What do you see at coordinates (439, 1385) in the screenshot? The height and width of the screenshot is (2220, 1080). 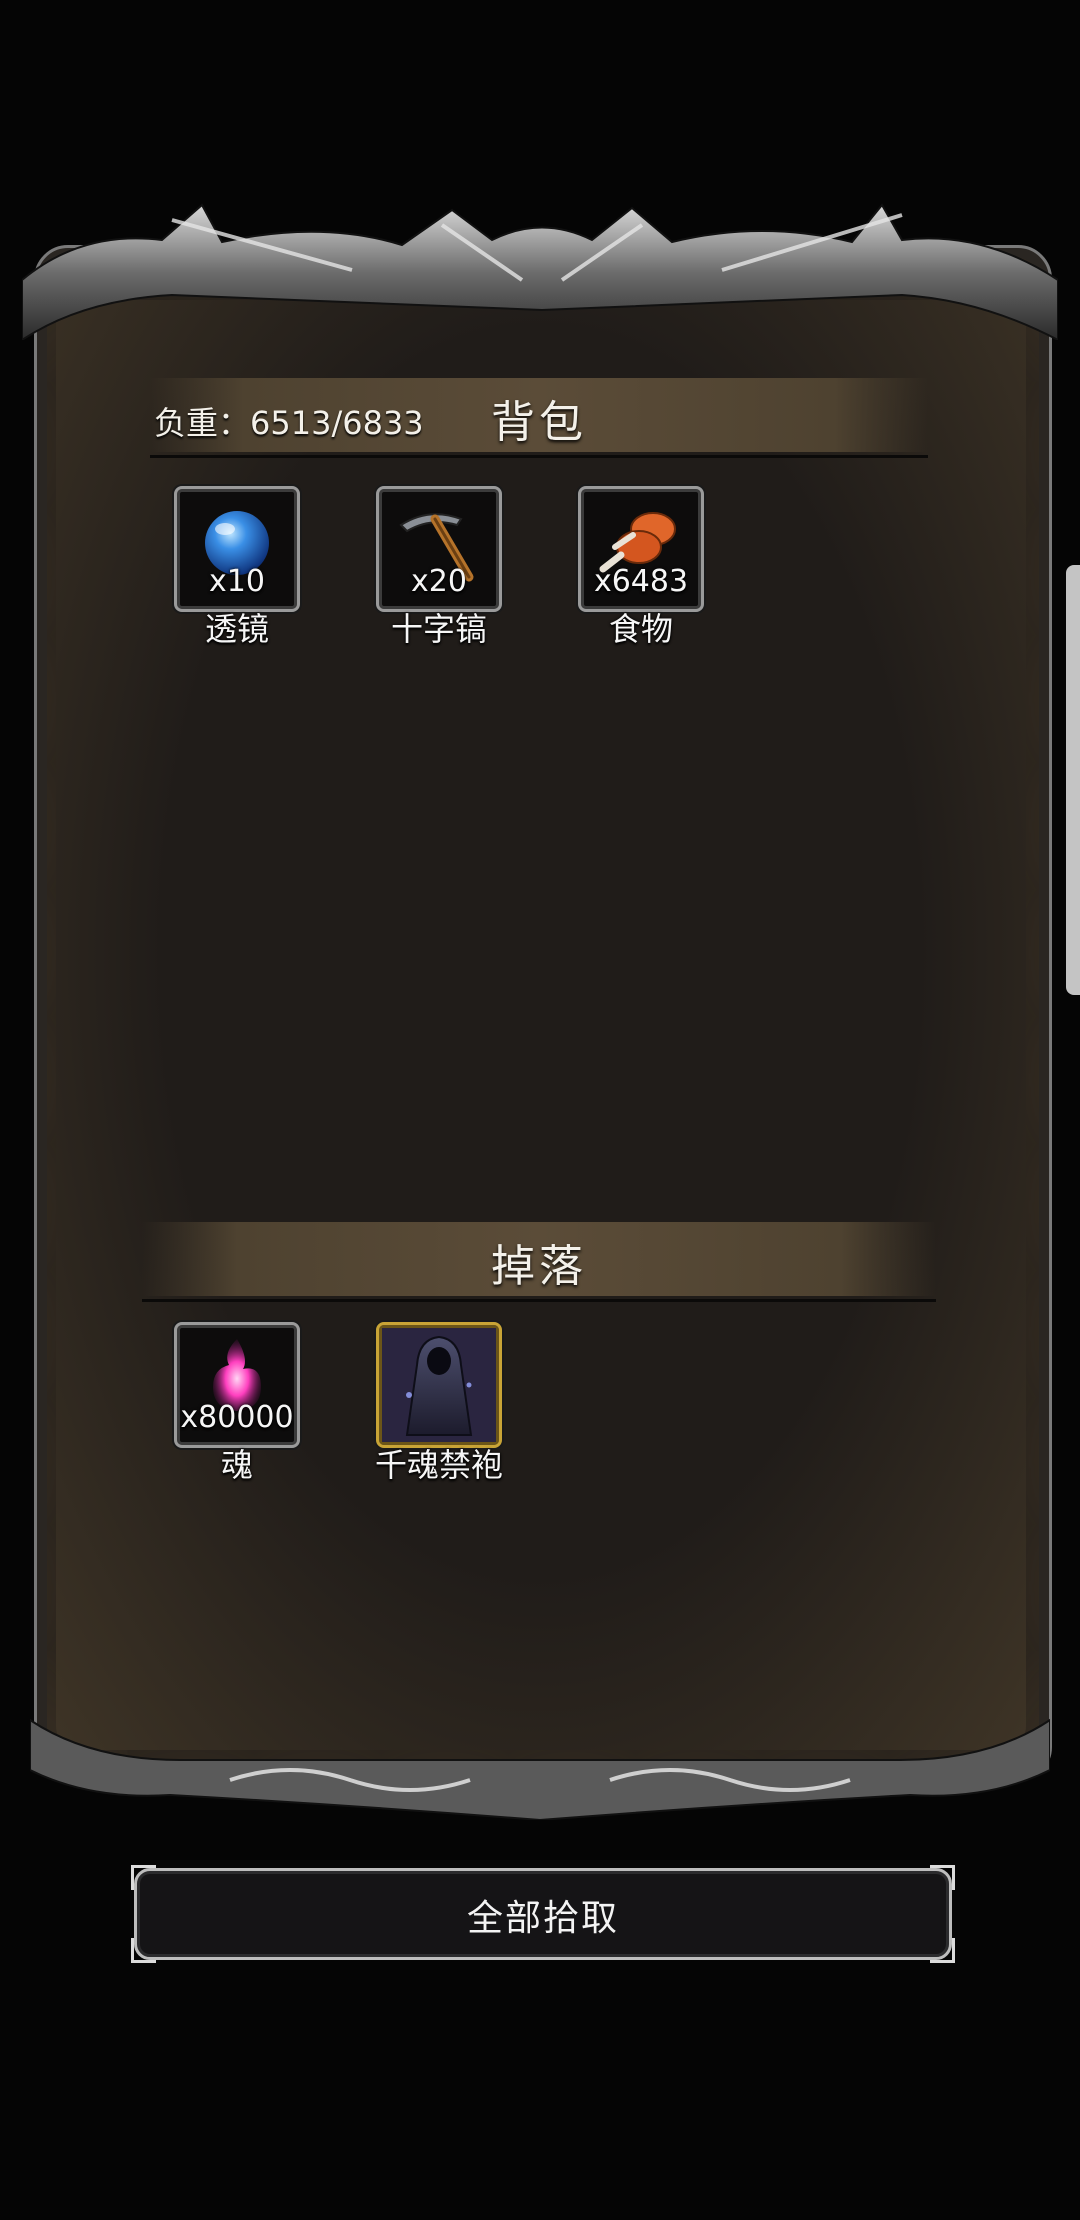 I see `hooded-robe-icon` at bounding box center [439, 1385].